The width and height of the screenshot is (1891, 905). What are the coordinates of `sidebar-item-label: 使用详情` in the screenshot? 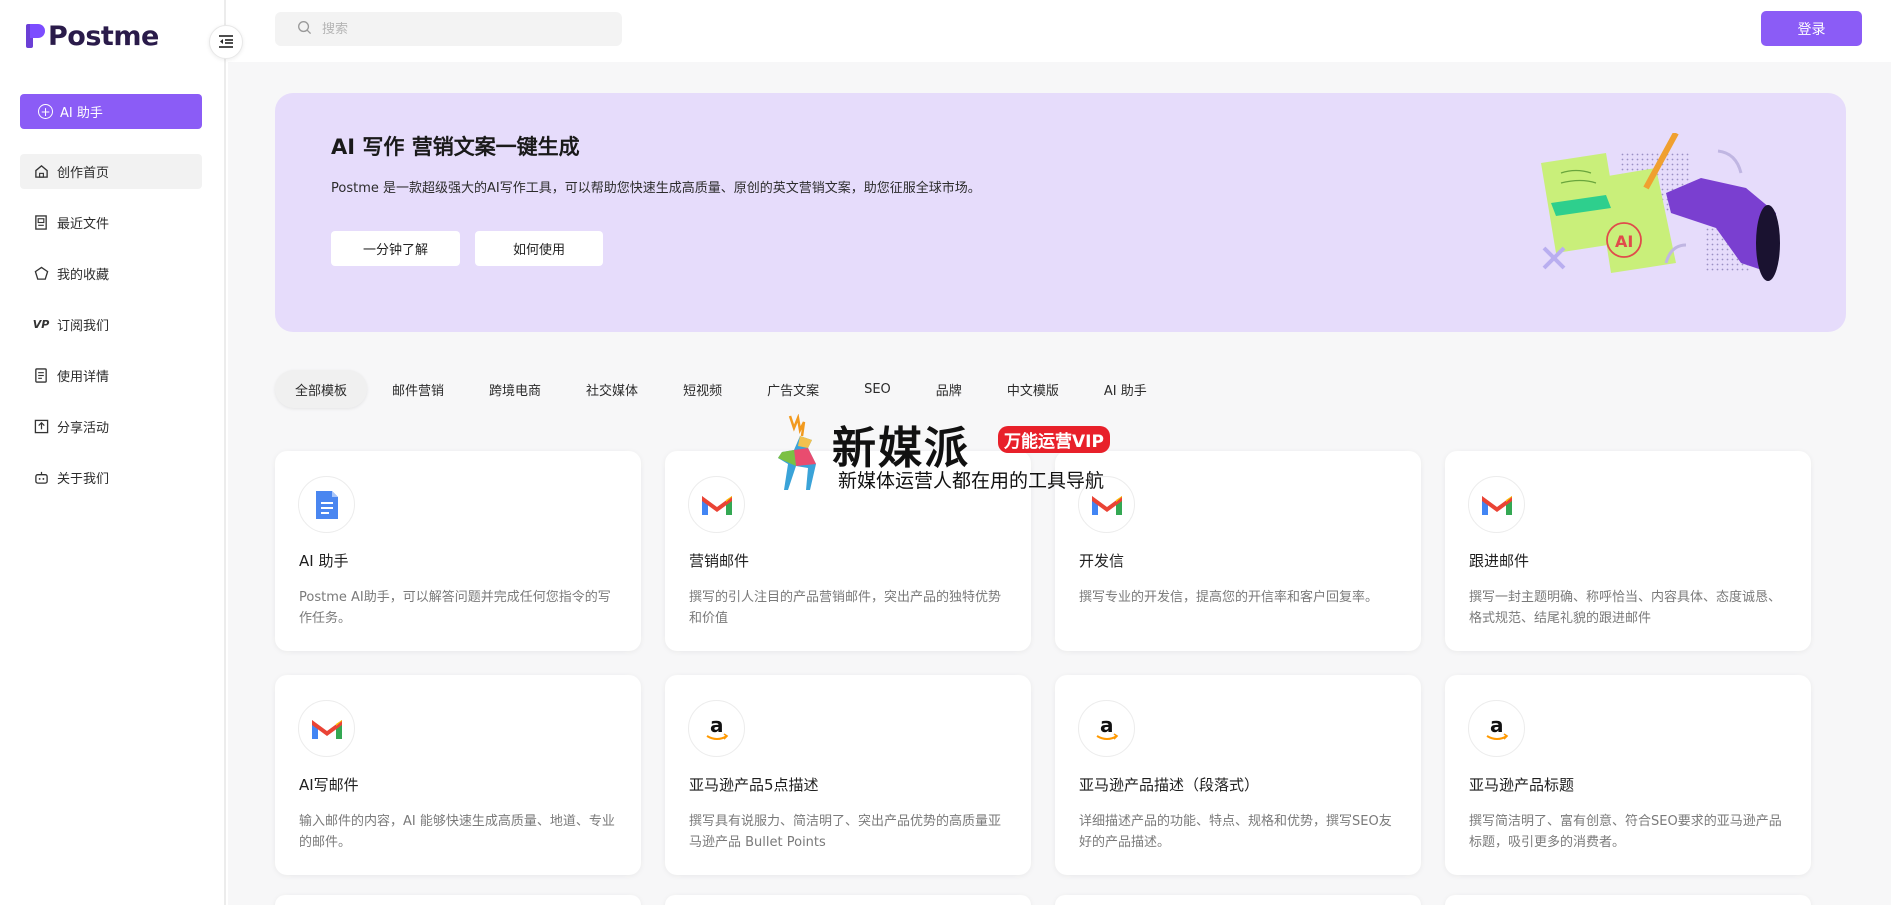 It's located at (83, 377).